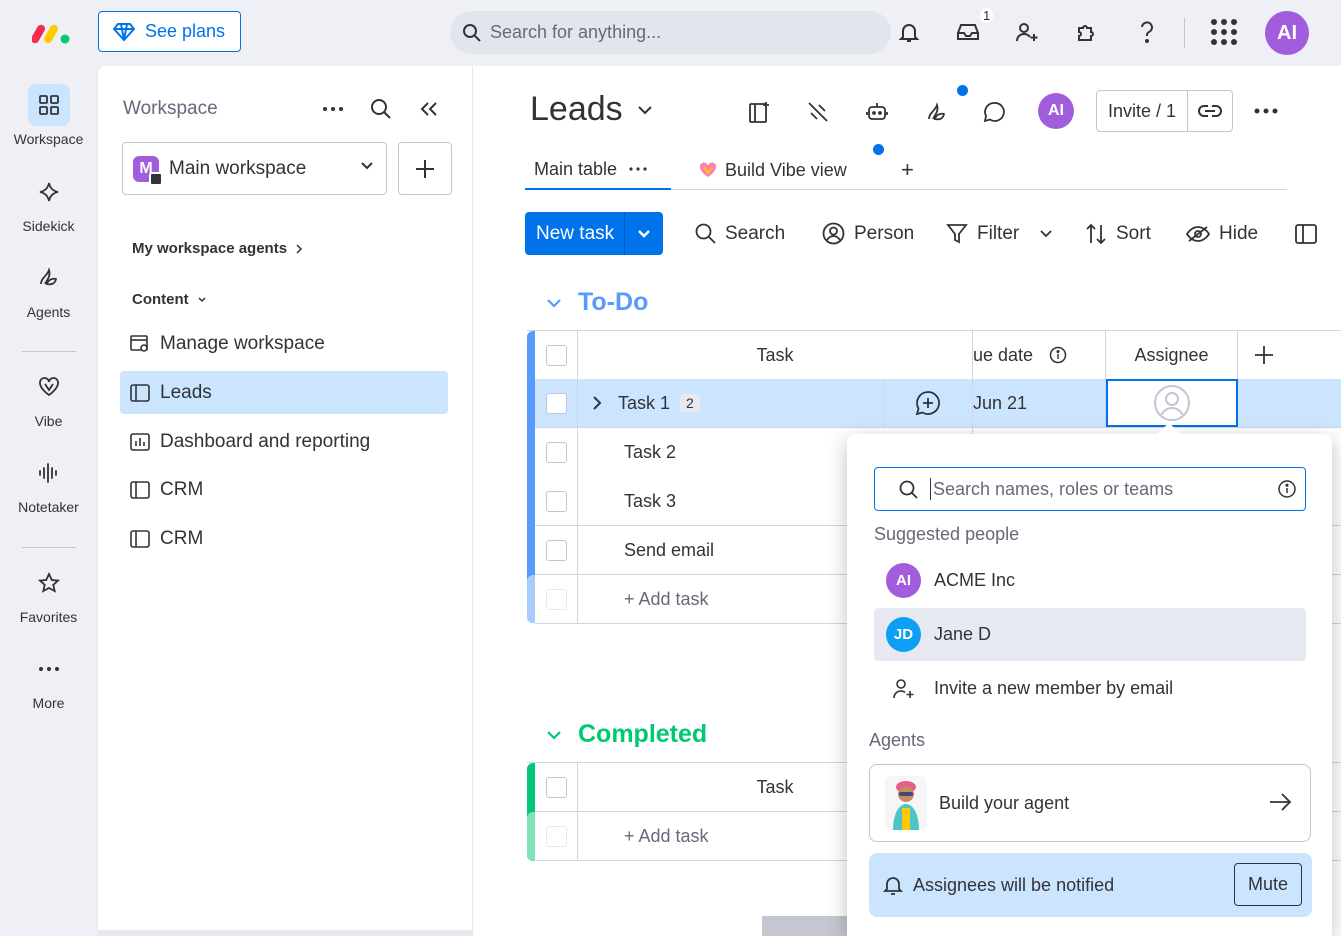 The width and height of the screenshot is (1341, 936). Describe the element at coordinates (597, 403) in the screenshot. I see `chevron-right-icon` at that location.